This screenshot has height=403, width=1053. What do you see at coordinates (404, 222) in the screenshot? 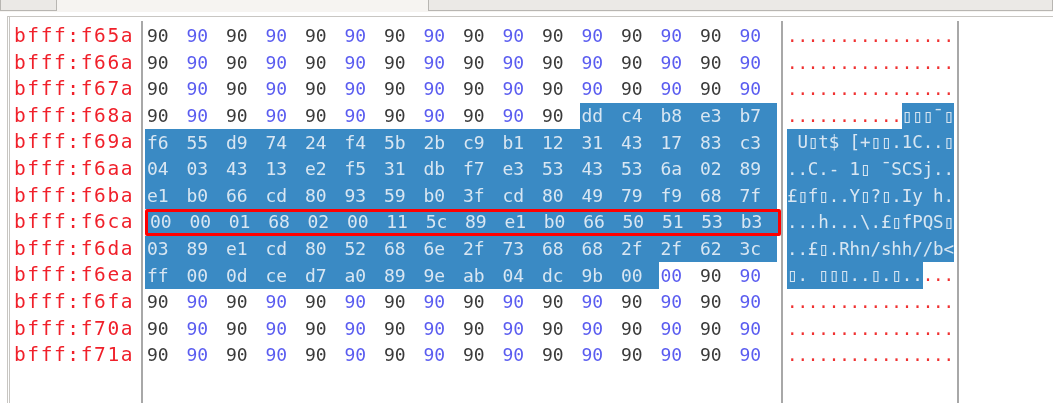
I see `hex-byte: 11` at bounding box center [404, 222].